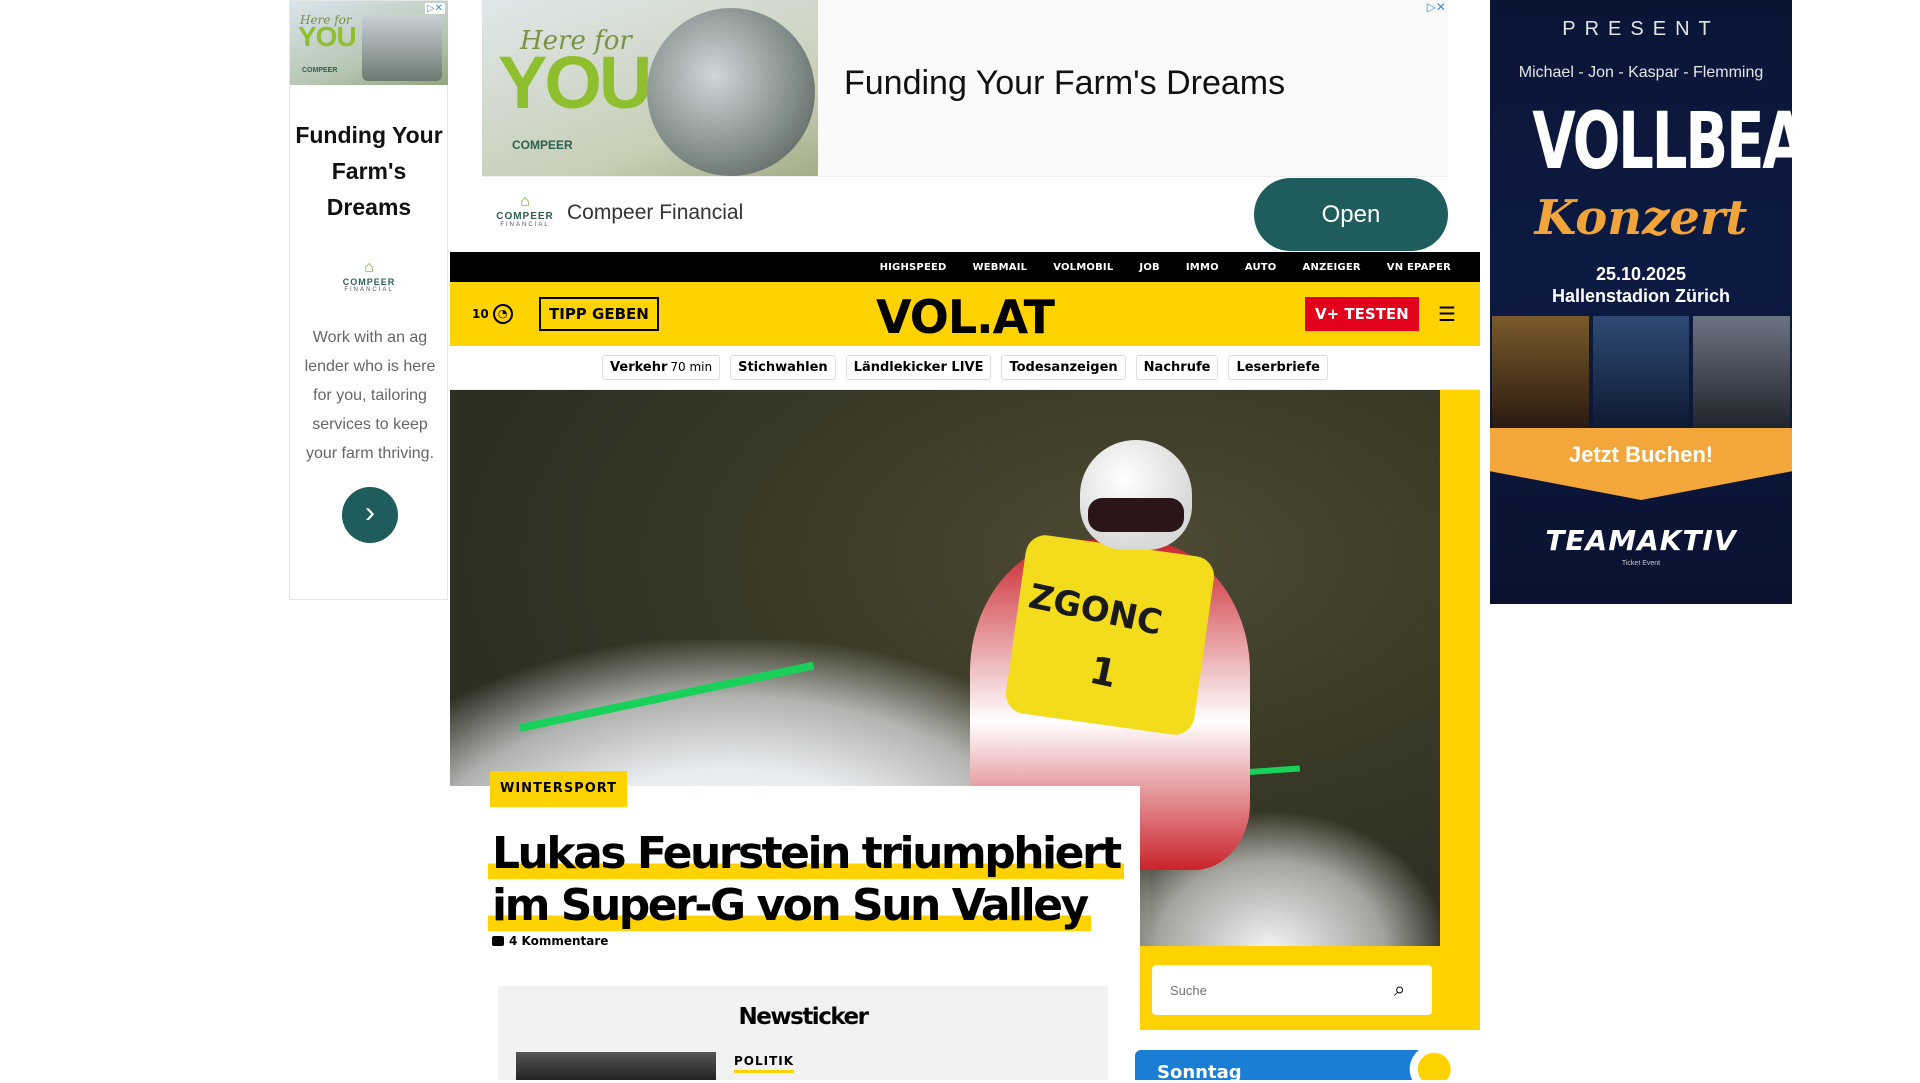 This screenshot has width=1920, height=1083. I want to click on ad-top-company: Compeer Financial, so click(655, 213).